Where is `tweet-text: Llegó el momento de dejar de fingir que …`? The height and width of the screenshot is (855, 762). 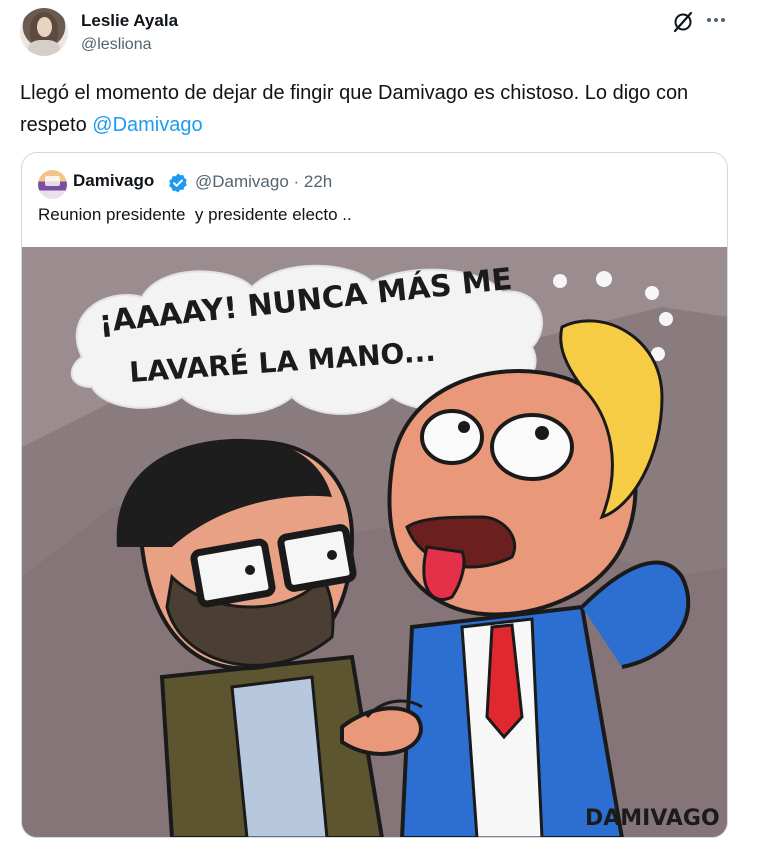
tweet-text: Llegó el momento de dejar de fingir que … is located at coordinates (370, 109).